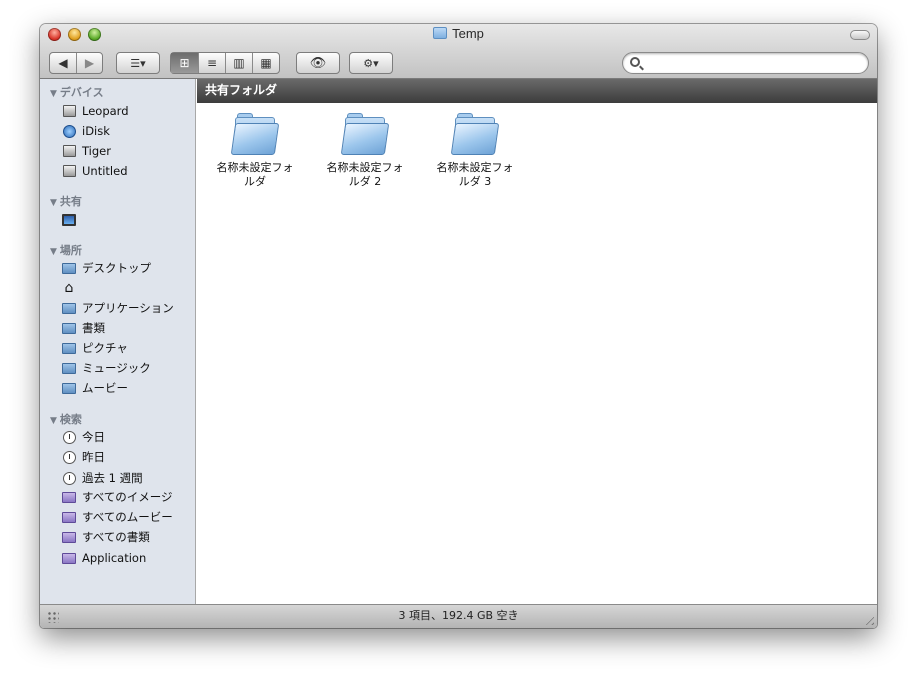 The image size is (917, 683). What do you see at coordinates (70, 419) in the screenshot?
I see `section-header-label: 検索` at bounding box center [70, 419].